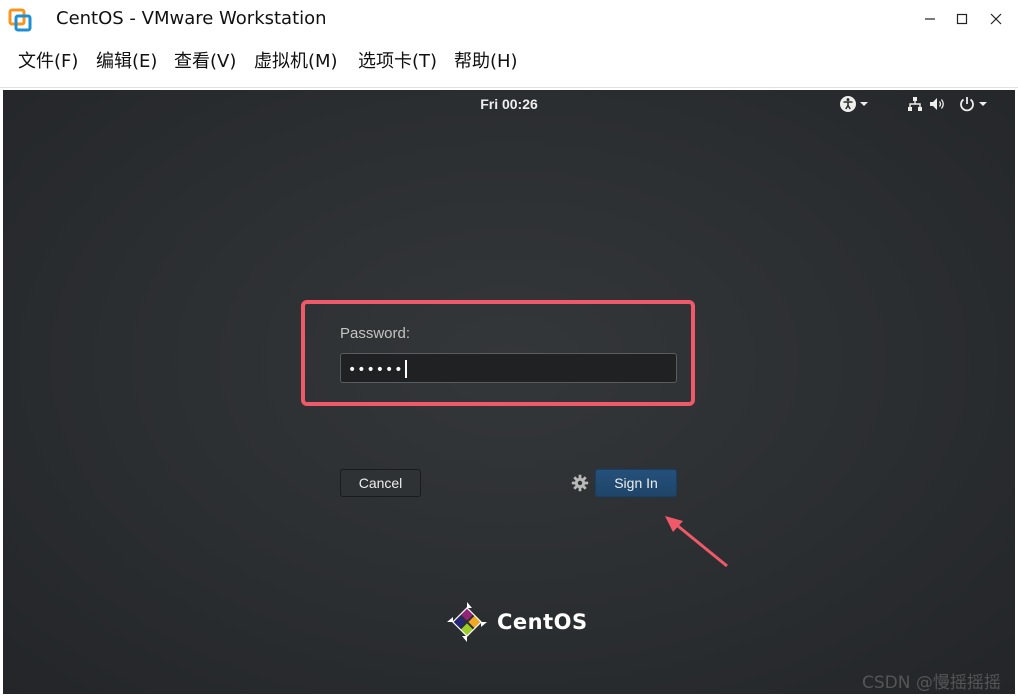  I want to click on title-bar: CentOS - VMware Workstation, so click(509, 19).